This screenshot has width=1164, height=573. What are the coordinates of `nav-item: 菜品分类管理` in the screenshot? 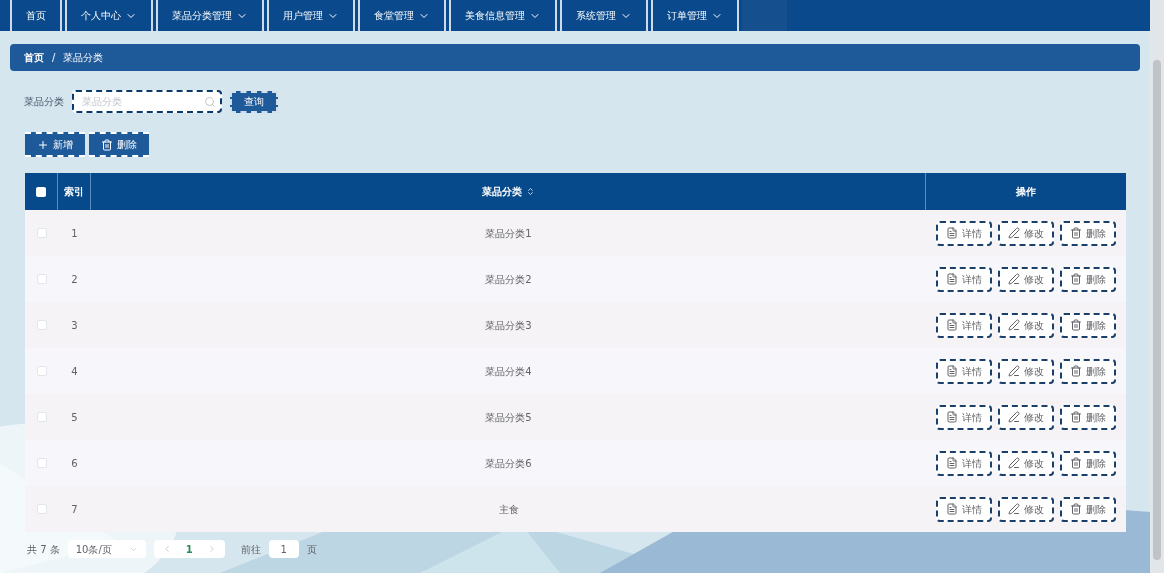 It's located at (210, 15).